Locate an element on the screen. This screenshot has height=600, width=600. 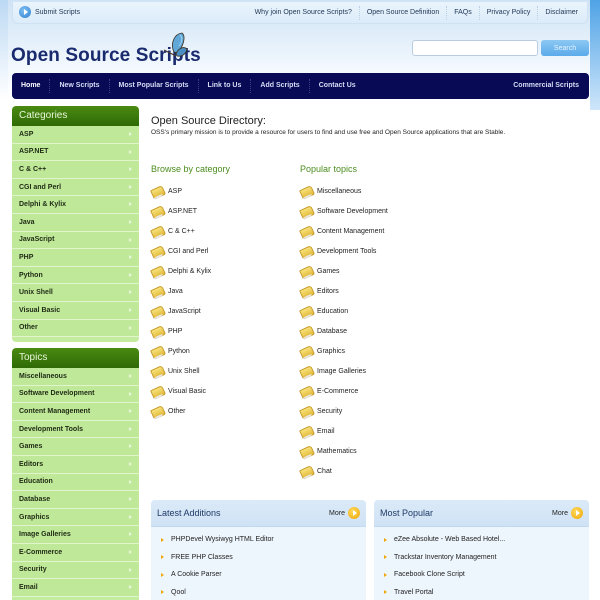
panel-list-item: Travel Portal is located at coordinates (486, 592).